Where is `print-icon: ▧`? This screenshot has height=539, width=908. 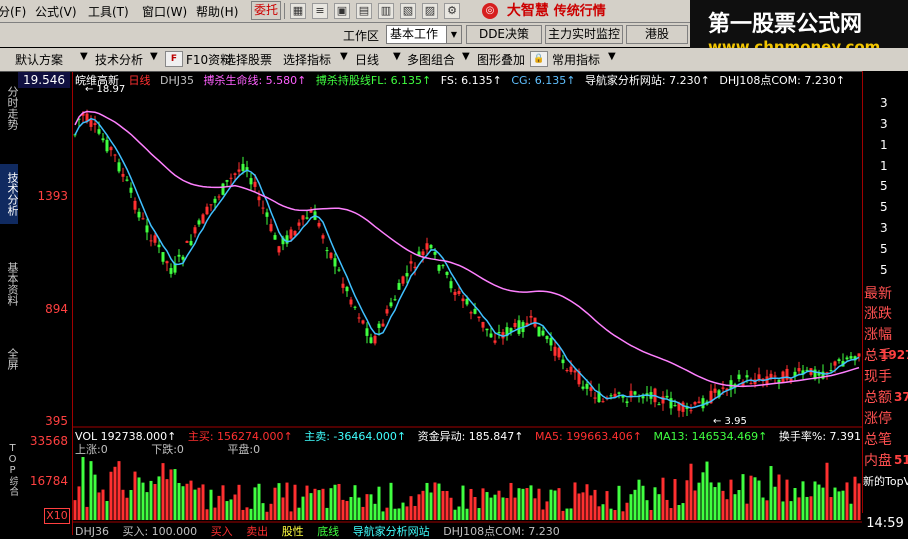 print-icon: ▧ is located at coordinates (408, 11).